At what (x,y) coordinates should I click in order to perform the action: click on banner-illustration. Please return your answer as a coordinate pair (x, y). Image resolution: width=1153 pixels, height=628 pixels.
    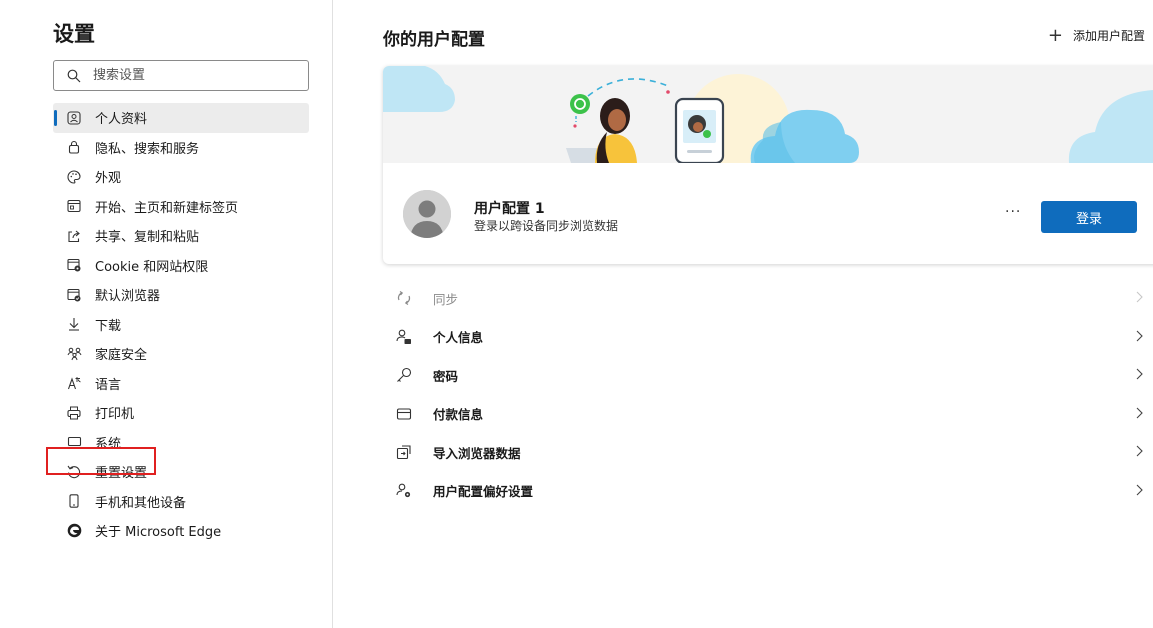
    Looking at the image, I should click on (768, 122).